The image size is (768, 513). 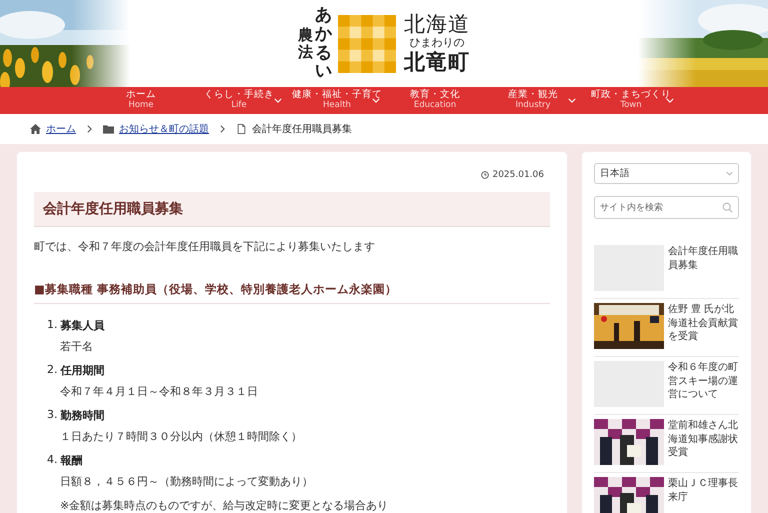 I want to click on nav-item: くらし・手続き Life, so click(x=239, y=100).